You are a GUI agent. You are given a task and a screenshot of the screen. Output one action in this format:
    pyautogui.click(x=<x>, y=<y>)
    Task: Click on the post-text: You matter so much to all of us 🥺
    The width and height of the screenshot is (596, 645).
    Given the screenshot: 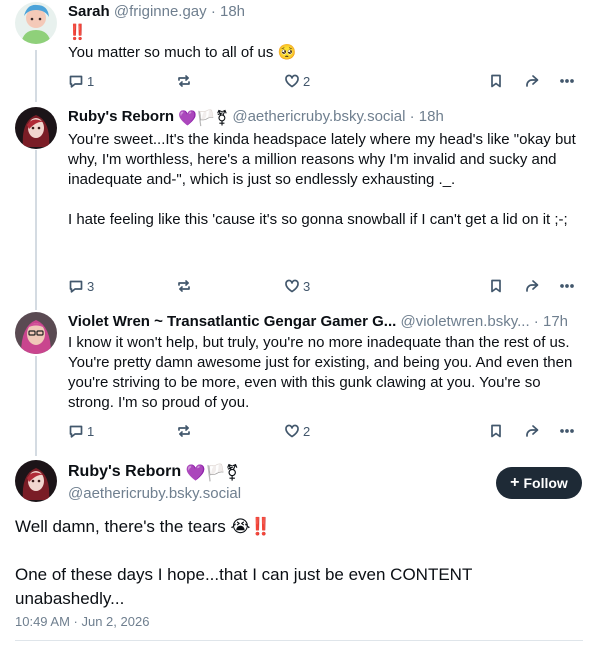 What is the action you would take?
    pyautogui.click(x=182, y=52)
    